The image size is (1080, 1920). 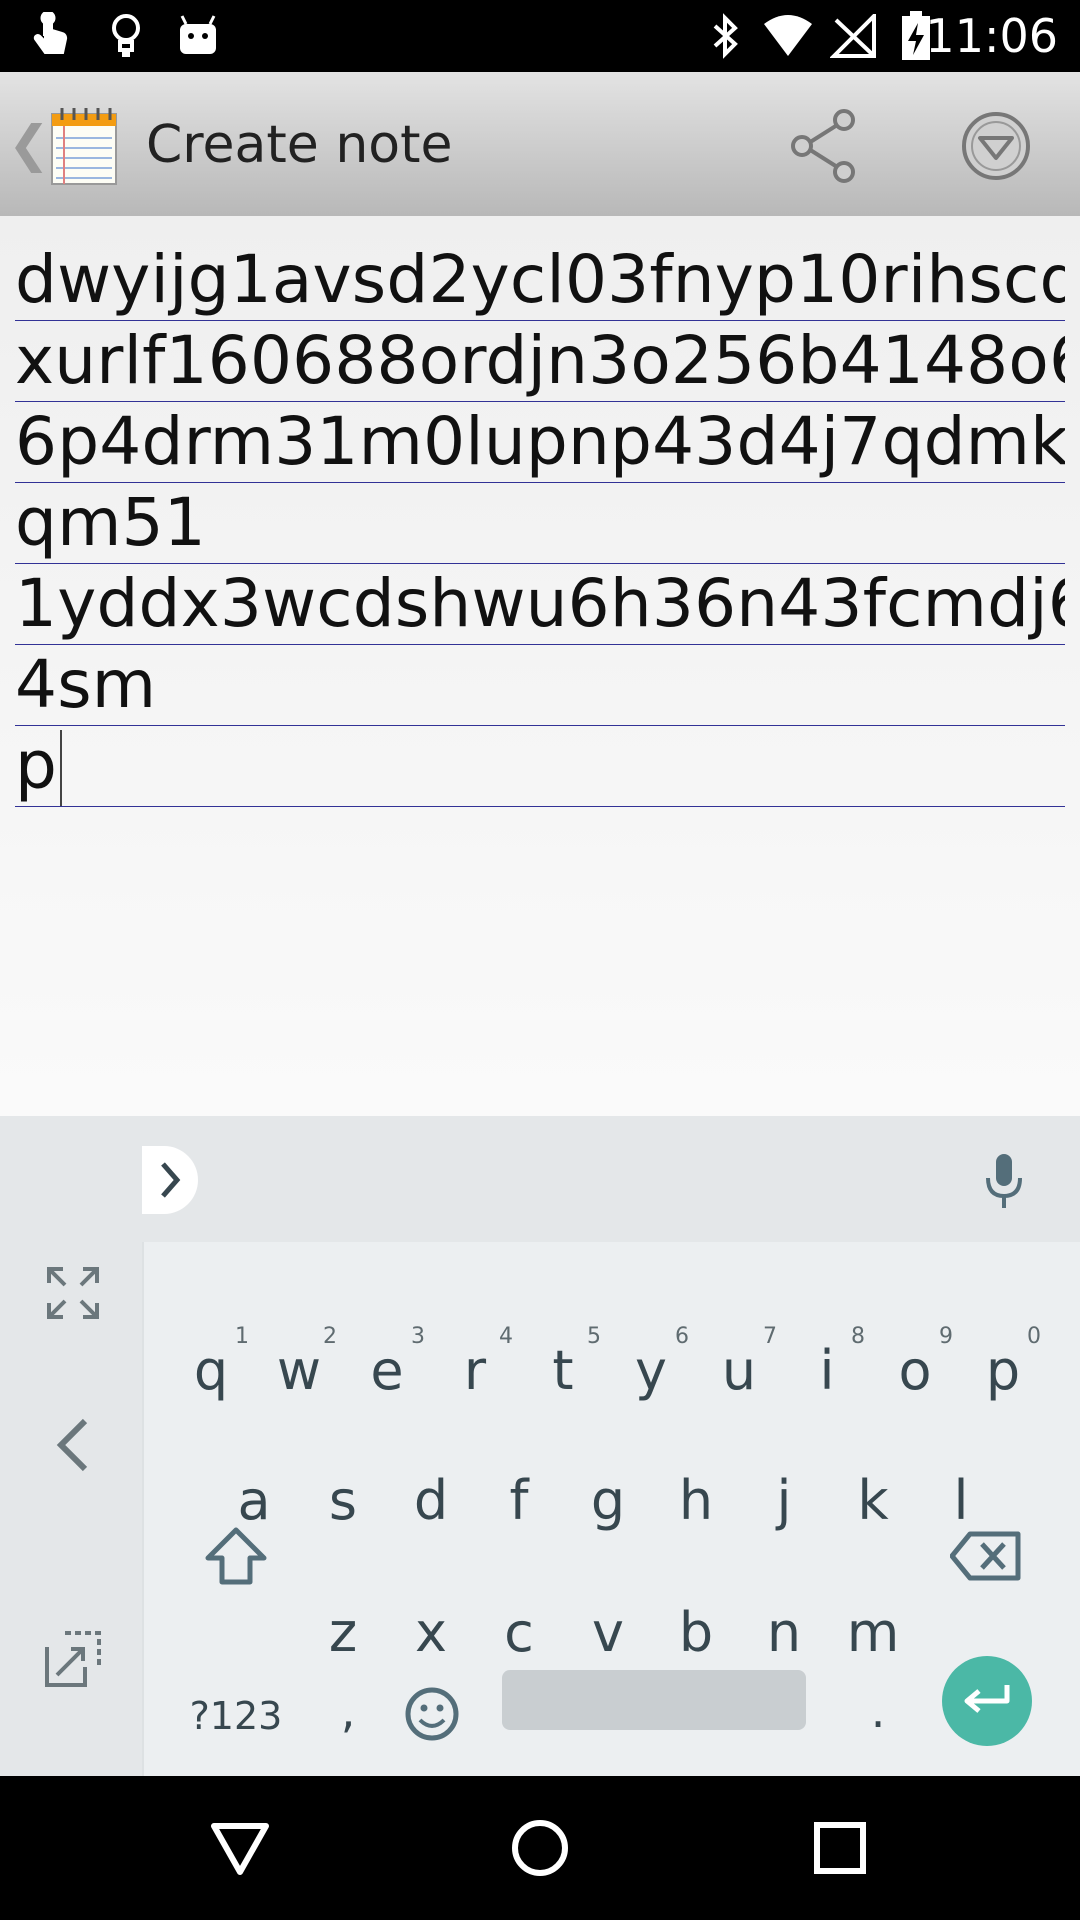 I want to click on key-d: d, so click(x=431, y=1500).